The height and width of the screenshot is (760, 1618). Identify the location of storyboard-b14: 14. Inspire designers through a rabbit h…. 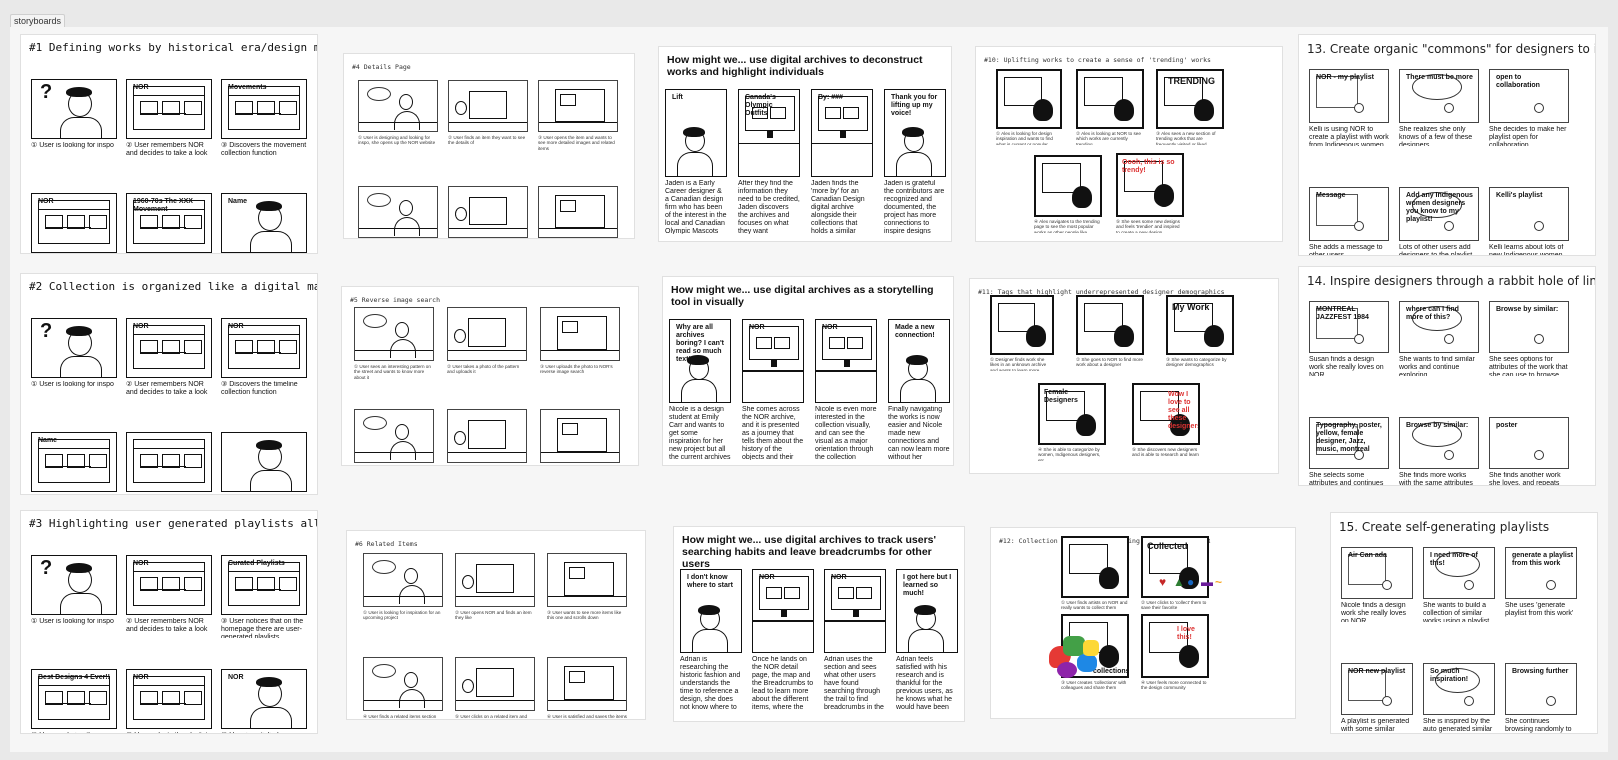
(1447, 376).